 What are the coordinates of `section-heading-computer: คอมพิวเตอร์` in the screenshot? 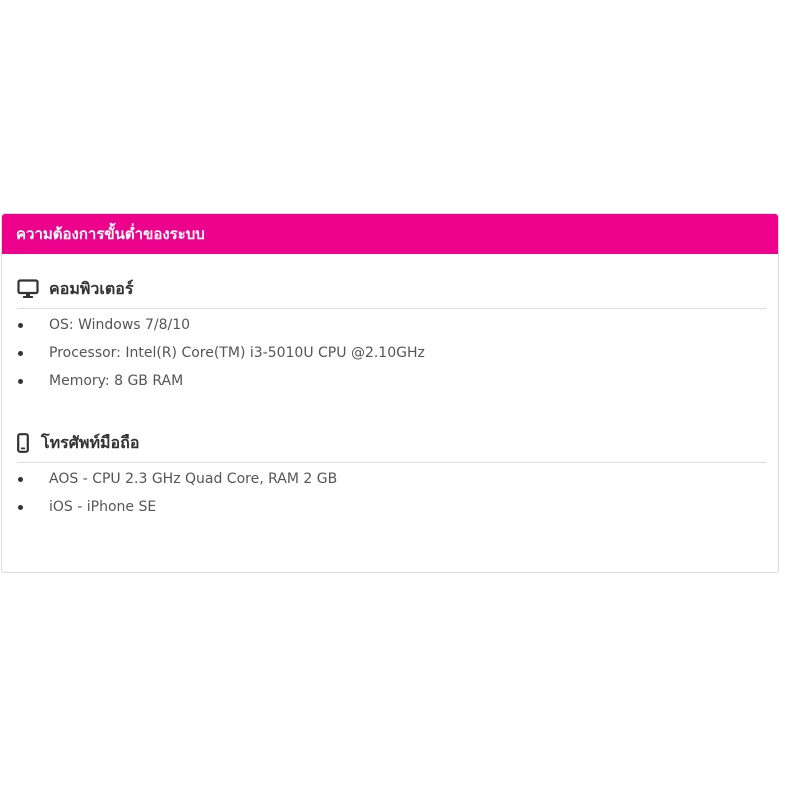 It's located at (391, 291).